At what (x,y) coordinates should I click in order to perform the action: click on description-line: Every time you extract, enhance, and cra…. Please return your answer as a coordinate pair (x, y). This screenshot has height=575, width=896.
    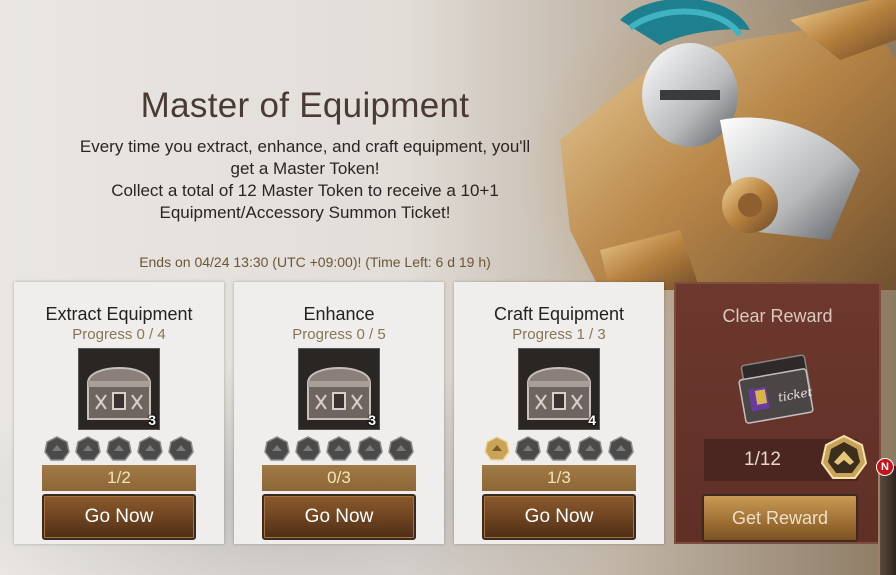
    Looking at the image, I should click on (305, 146).